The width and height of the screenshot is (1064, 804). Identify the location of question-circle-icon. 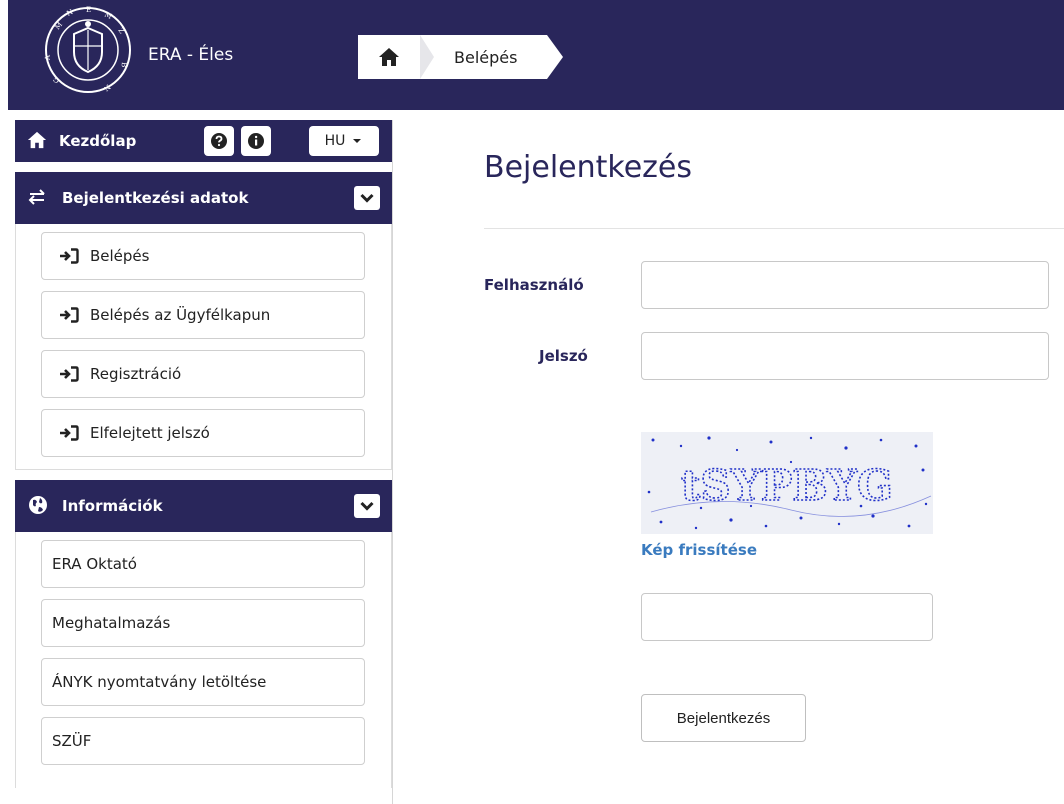
(219, 141).